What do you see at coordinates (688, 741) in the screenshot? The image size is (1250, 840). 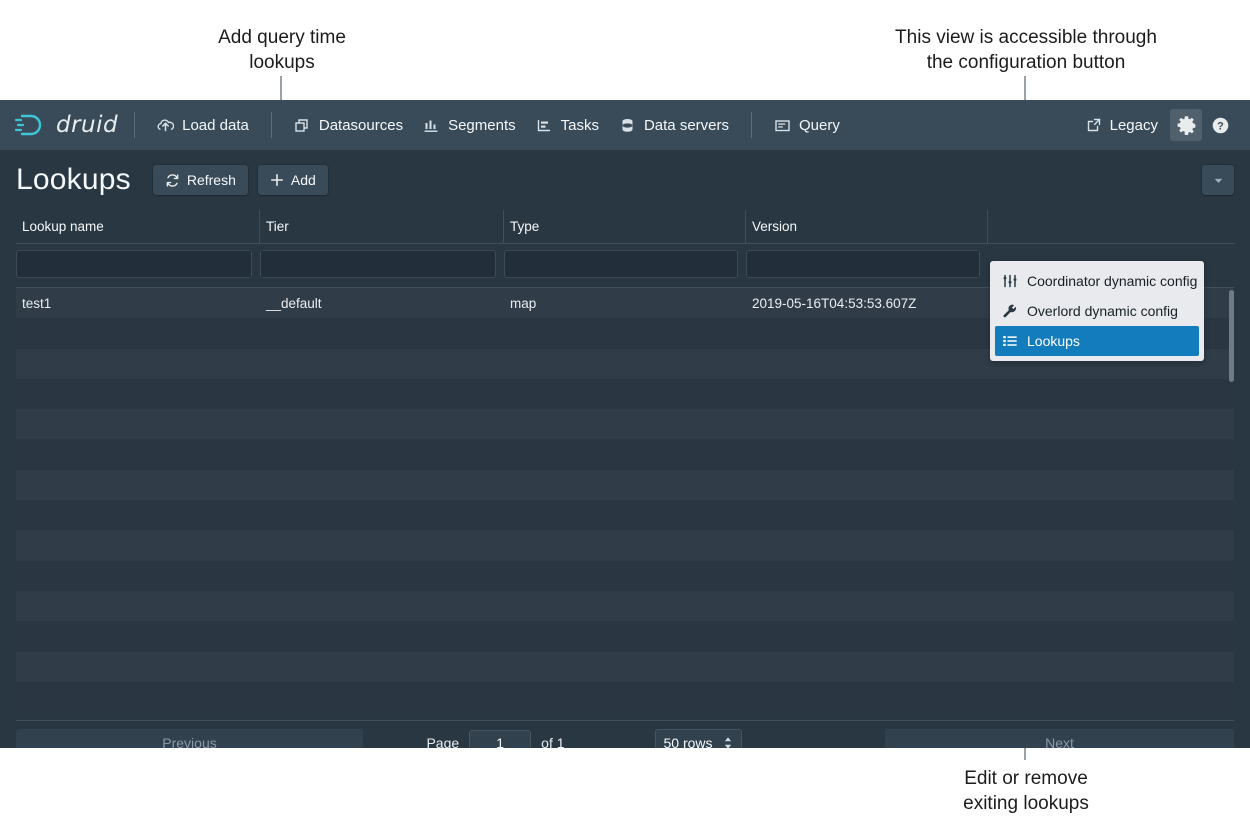 I see `rows-per-page-label: 50 rows` at bounding box center [688, 741].